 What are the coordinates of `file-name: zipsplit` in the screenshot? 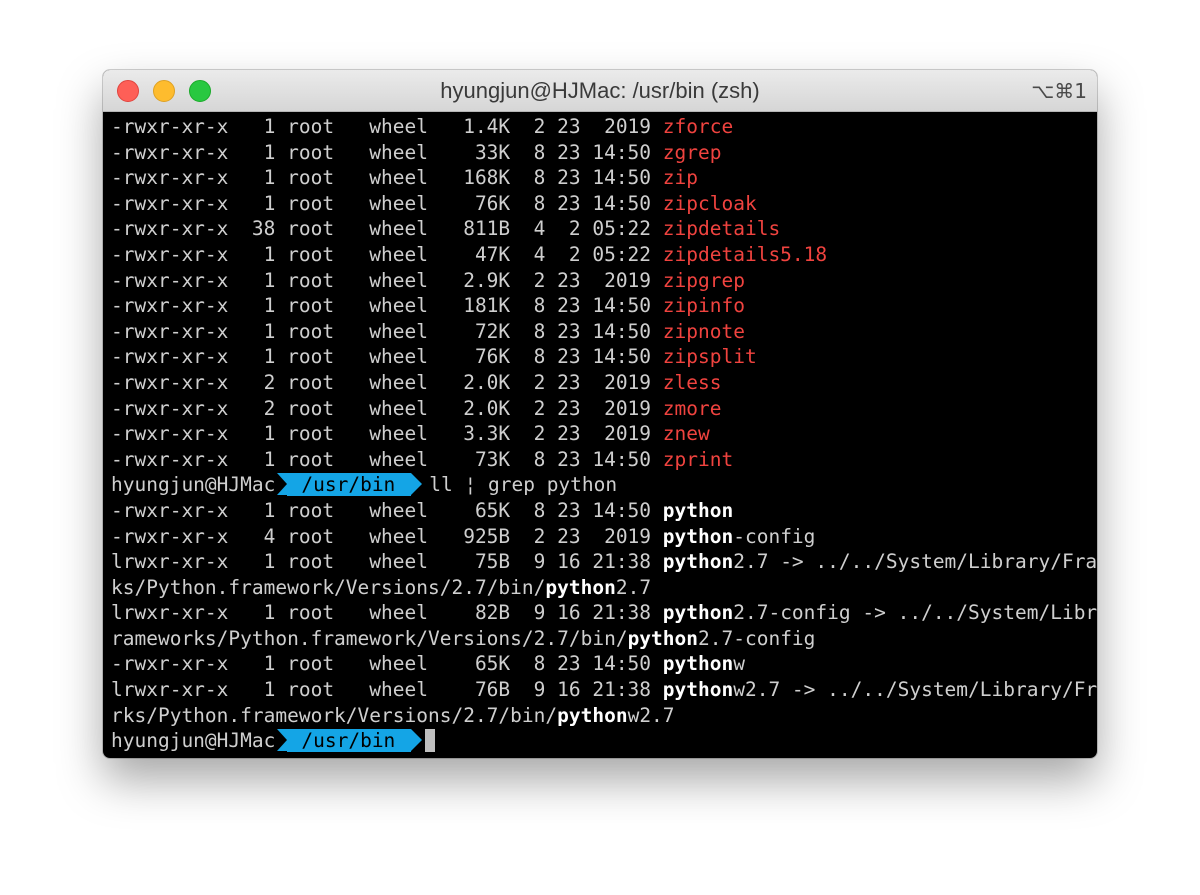 It's located at (709, 357).